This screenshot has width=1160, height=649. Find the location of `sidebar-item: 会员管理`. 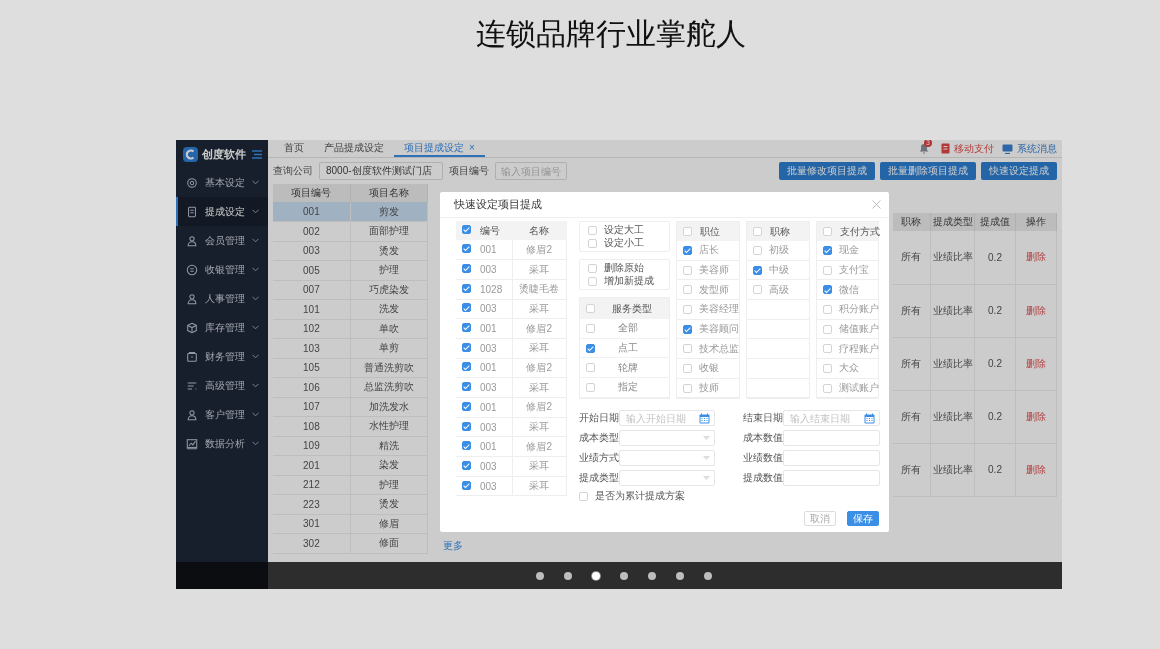

sidebar-item: 会员管理 is located at coordinates (222, 240).